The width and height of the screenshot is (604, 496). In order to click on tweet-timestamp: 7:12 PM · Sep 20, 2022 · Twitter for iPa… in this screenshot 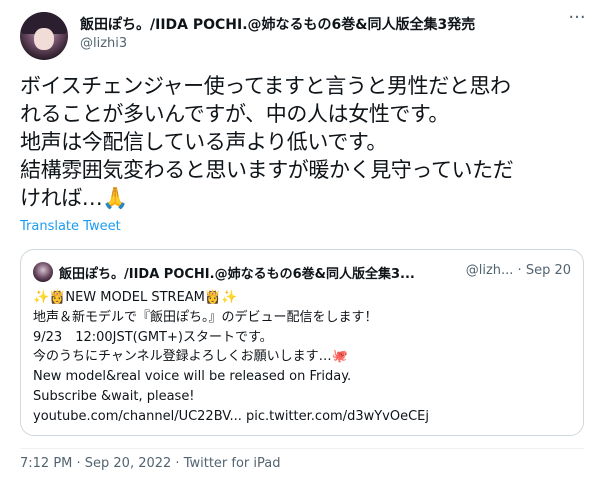, I will do `click(150, 463)`.